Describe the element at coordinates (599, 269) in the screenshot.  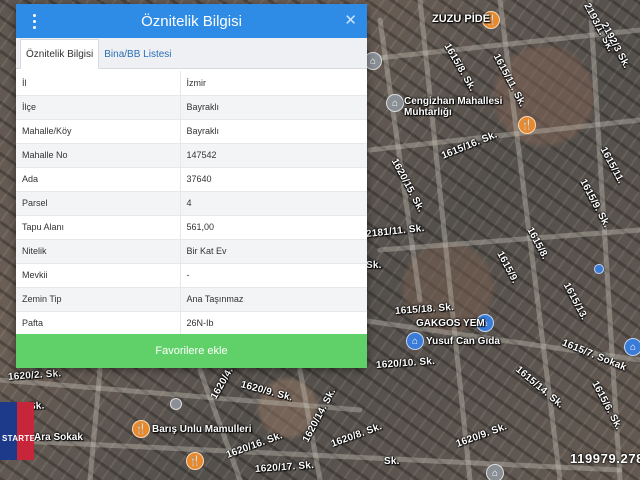
I see `location-pin-icon` at that location.